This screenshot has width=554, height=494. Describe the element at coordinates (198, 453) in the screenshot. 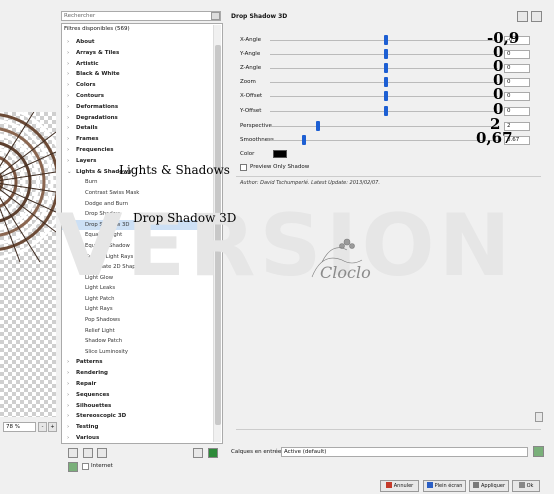

I see `expand-all-icon` at that location.